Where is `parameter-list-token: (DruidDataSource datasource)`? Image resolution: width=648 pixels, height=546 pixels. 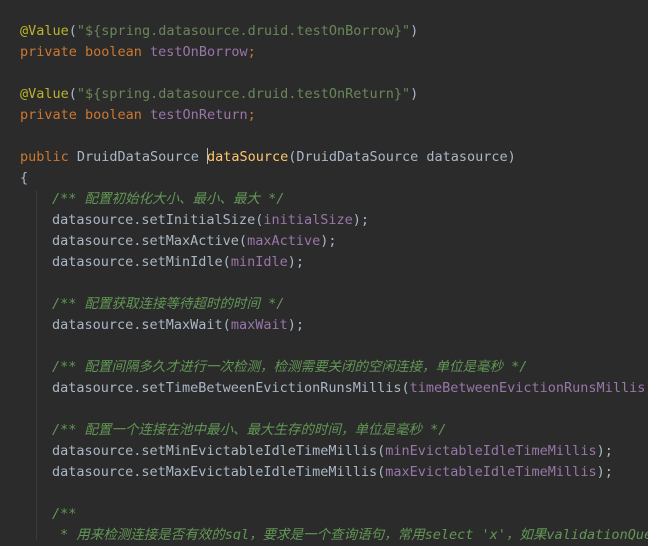
parameter-list-token: (DruidDataSource datasource) is located at coordinates (402, 157).